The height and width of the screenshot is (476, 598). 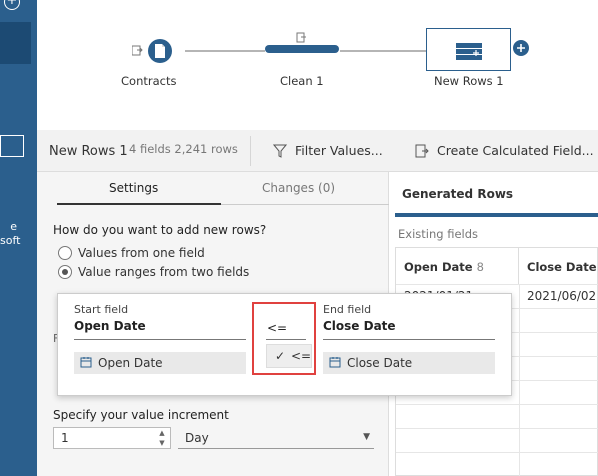 What do you see at coordinates (65, 272) in the screenshot?
I see `radio-value-ranges` at bounding box center [65, 272].